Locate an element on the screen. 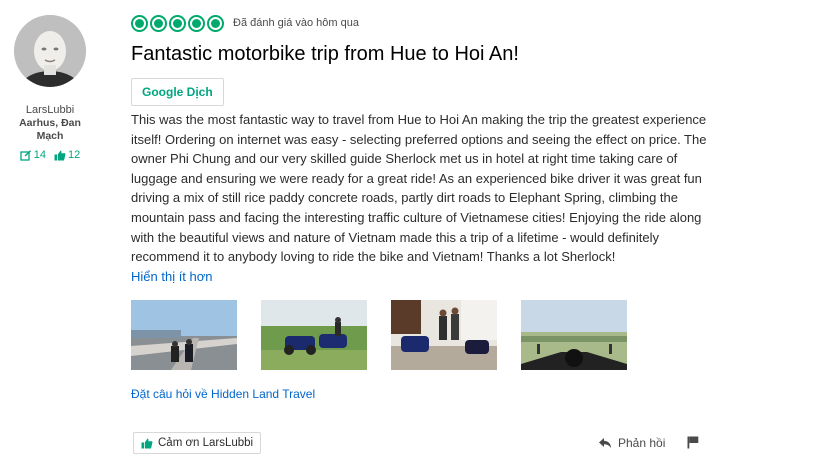  show-less-link: Hiển thị ít hơn is located at coordinates (426, 276).